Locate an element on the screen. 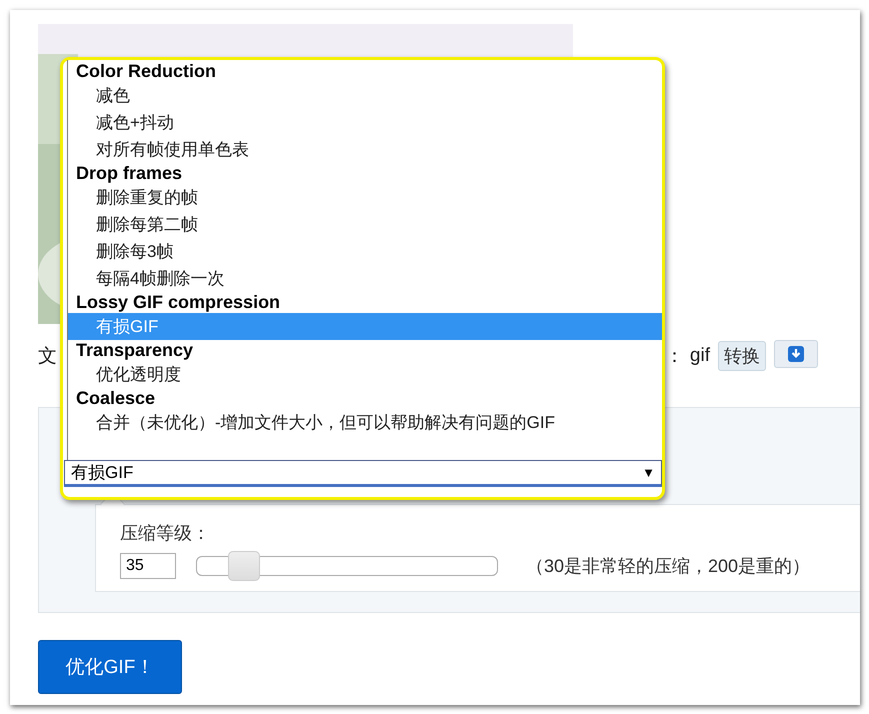 The width and height of the screenshot is (869, 714). option-group-label: Coalesce is located at coordinates (115, 398).